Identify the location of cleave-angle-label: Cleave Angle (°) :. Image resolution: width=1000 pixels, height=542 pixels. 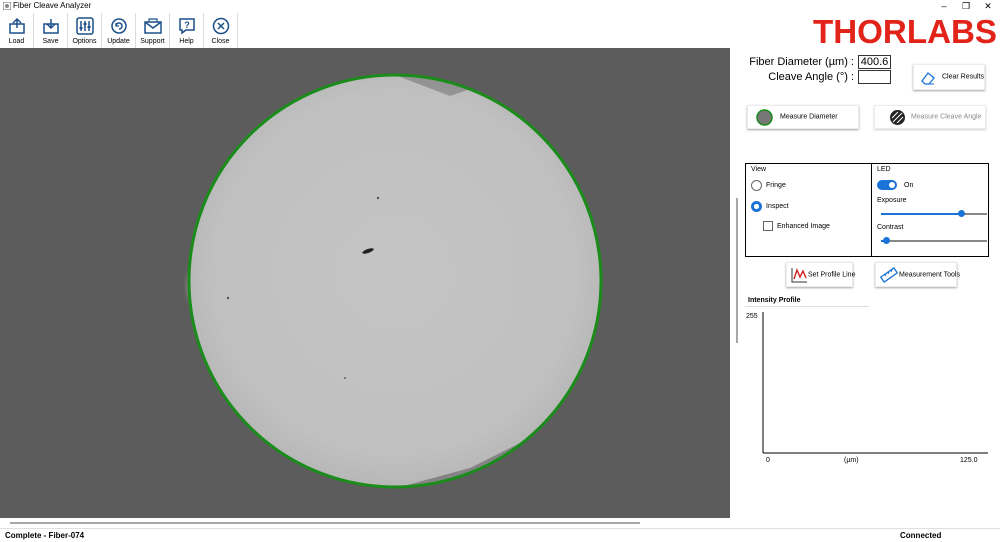
(811, 77).